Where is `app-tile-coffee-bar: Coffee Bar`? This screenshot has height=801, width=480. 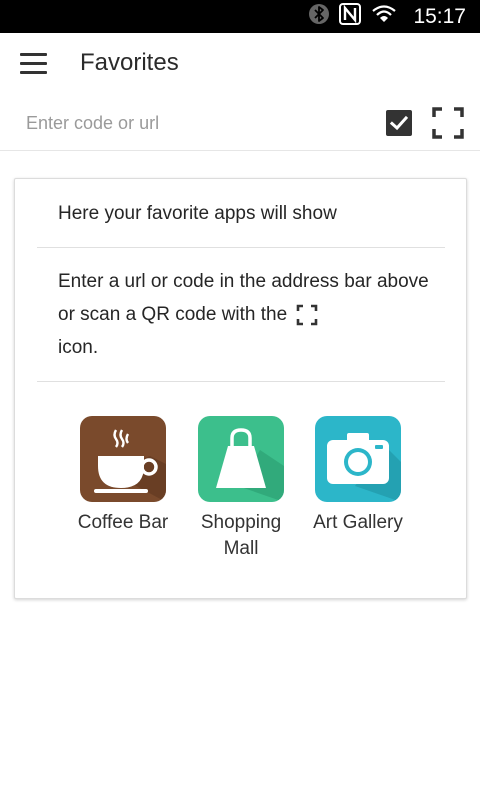
app-tile-coffee-bar: Coffee Bar is located at coordinates (123, 476).